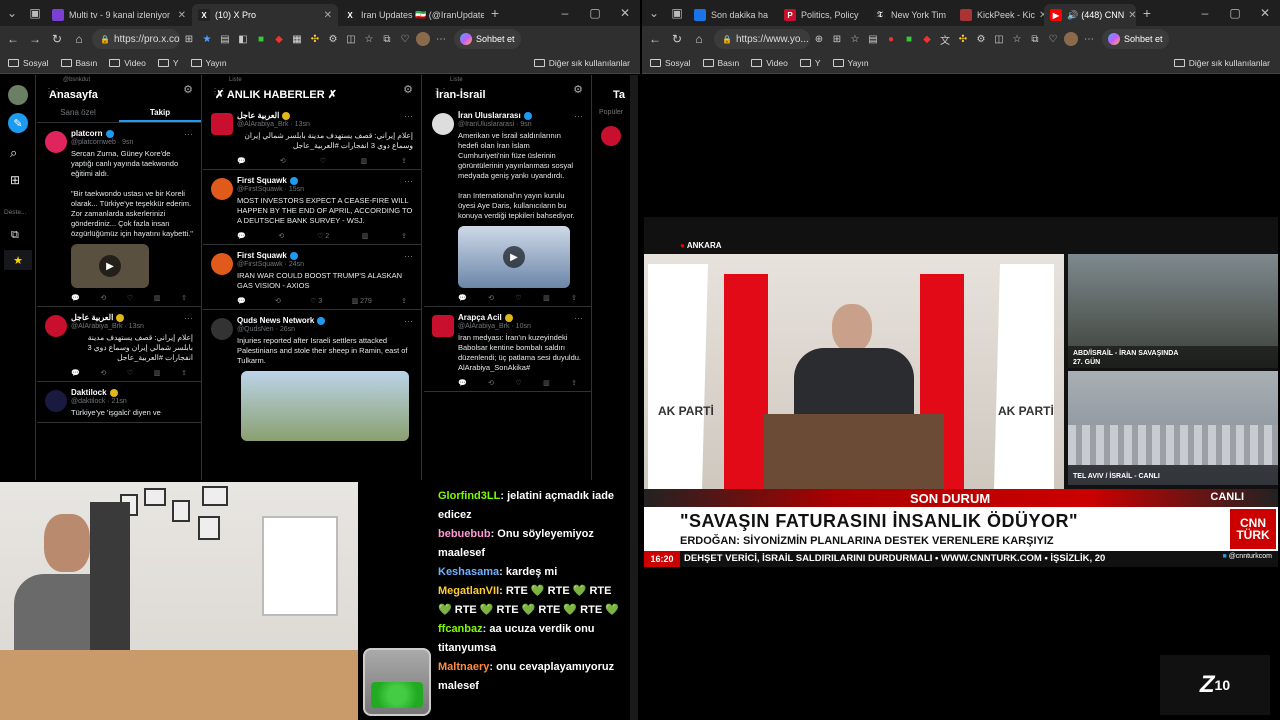  I want to click on tab-politico: P Politics, Policy, so click(823, 15).